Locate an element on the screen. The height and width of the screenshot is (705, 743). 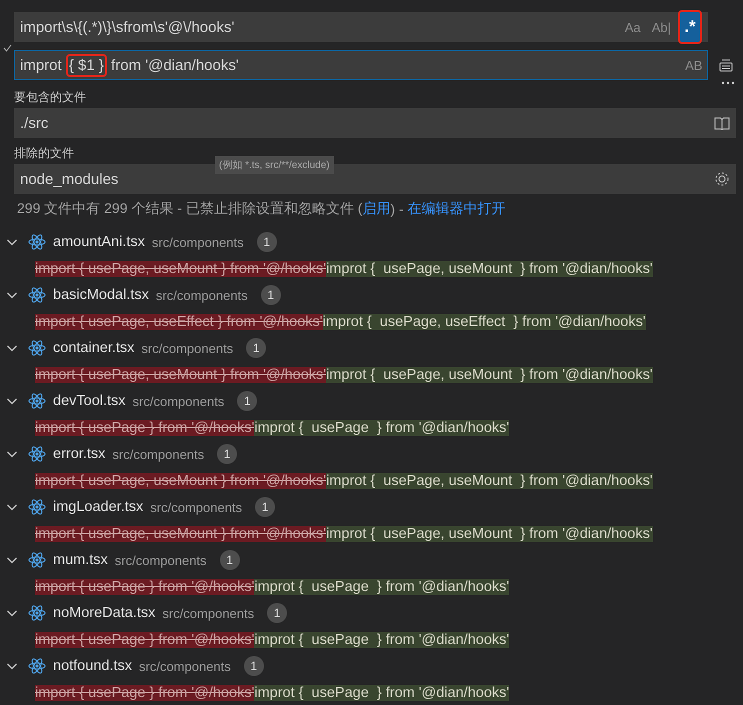
search-option-toggle: .* is located at coordinates (690, 27).